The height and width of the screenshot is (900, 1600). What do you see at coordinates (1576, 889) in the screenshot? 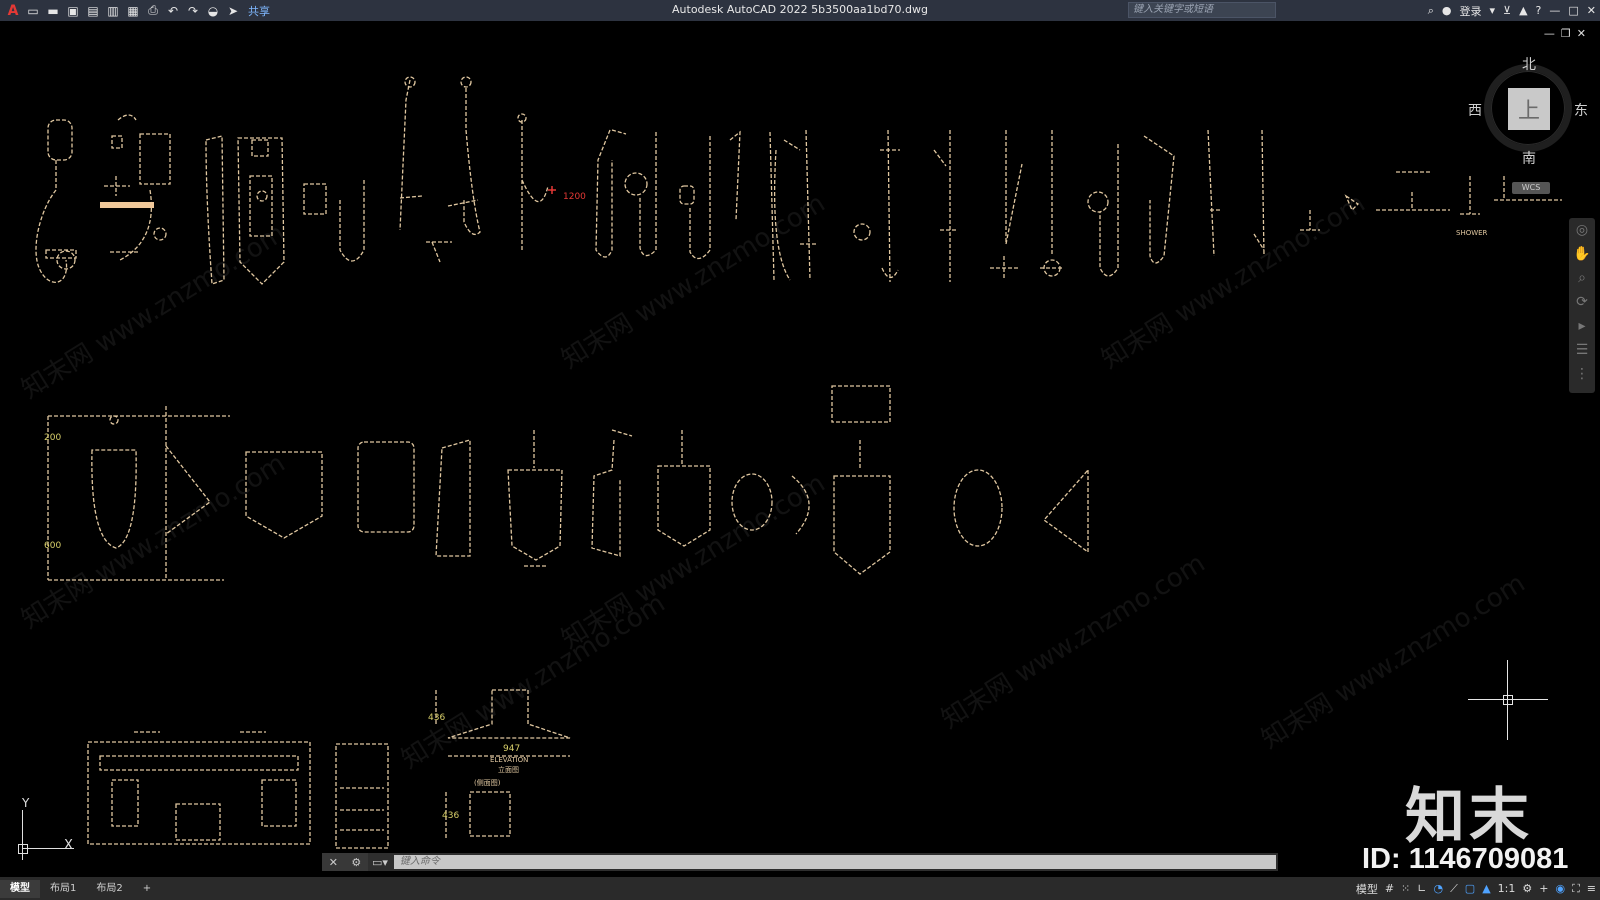
I see `fullscreen-icon: ⛶` at bounding box center [1576, 889].